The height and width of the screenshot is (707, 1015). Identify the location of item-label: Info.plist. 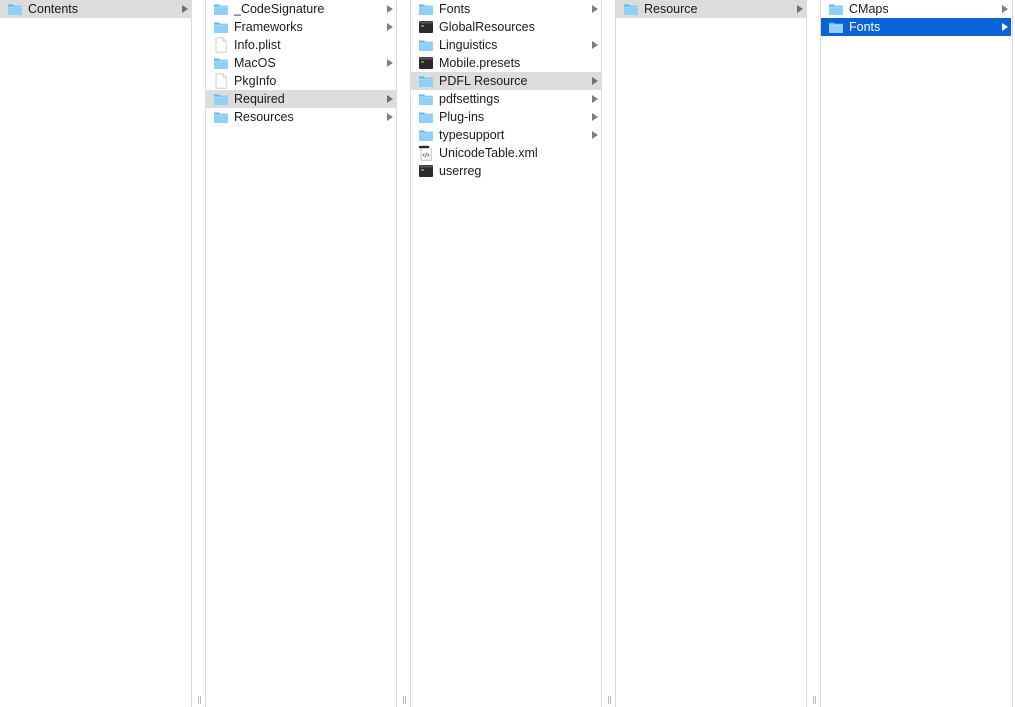
(257, 45).